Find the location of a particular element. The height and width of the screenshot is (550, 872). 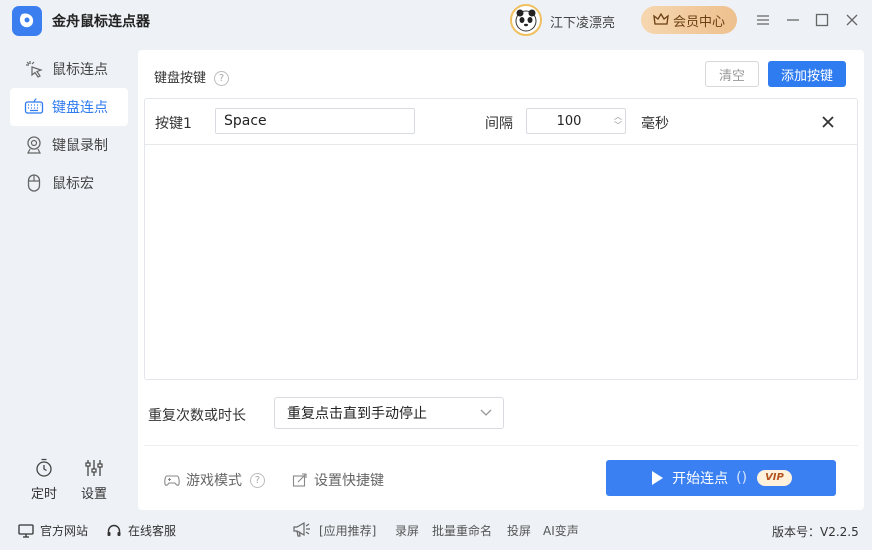

delete-key-icon is located at coordinates (828, 122).